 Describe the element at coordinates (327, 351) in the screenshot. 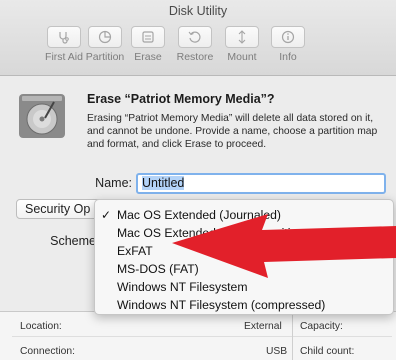

I see `child-count-label: Child count:` at that location.